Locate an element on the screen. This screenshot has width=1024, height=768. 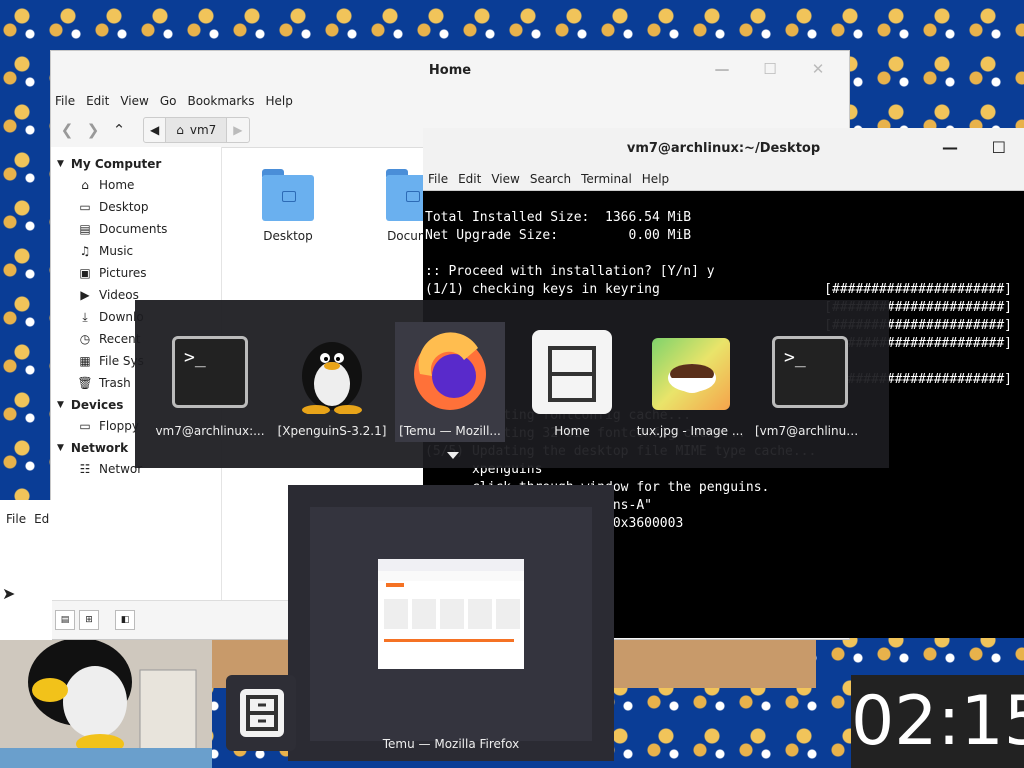
files-app-icon is located at coordinates (572, 372).